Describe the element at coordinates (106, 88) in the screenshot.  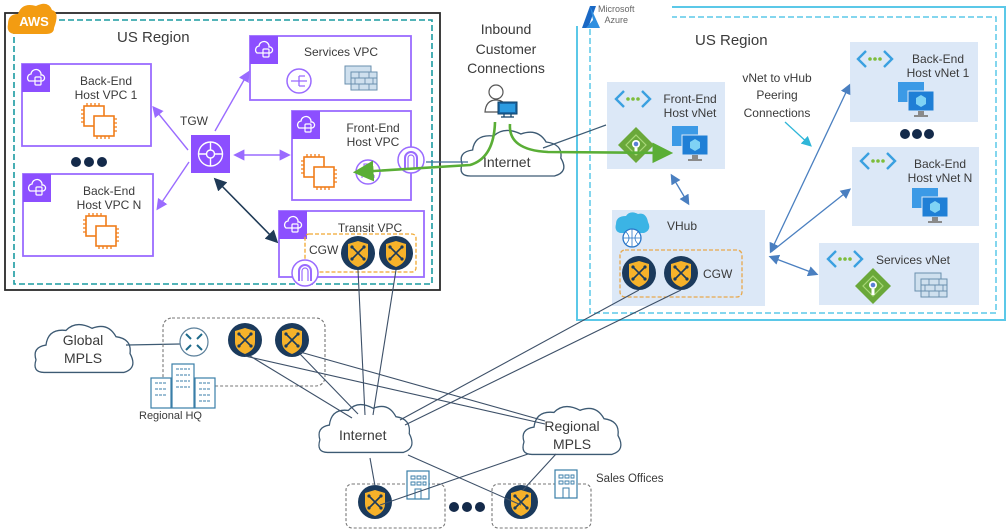
I see `vpc-backend-1-label: Back-End Host VPC 1` at that location.